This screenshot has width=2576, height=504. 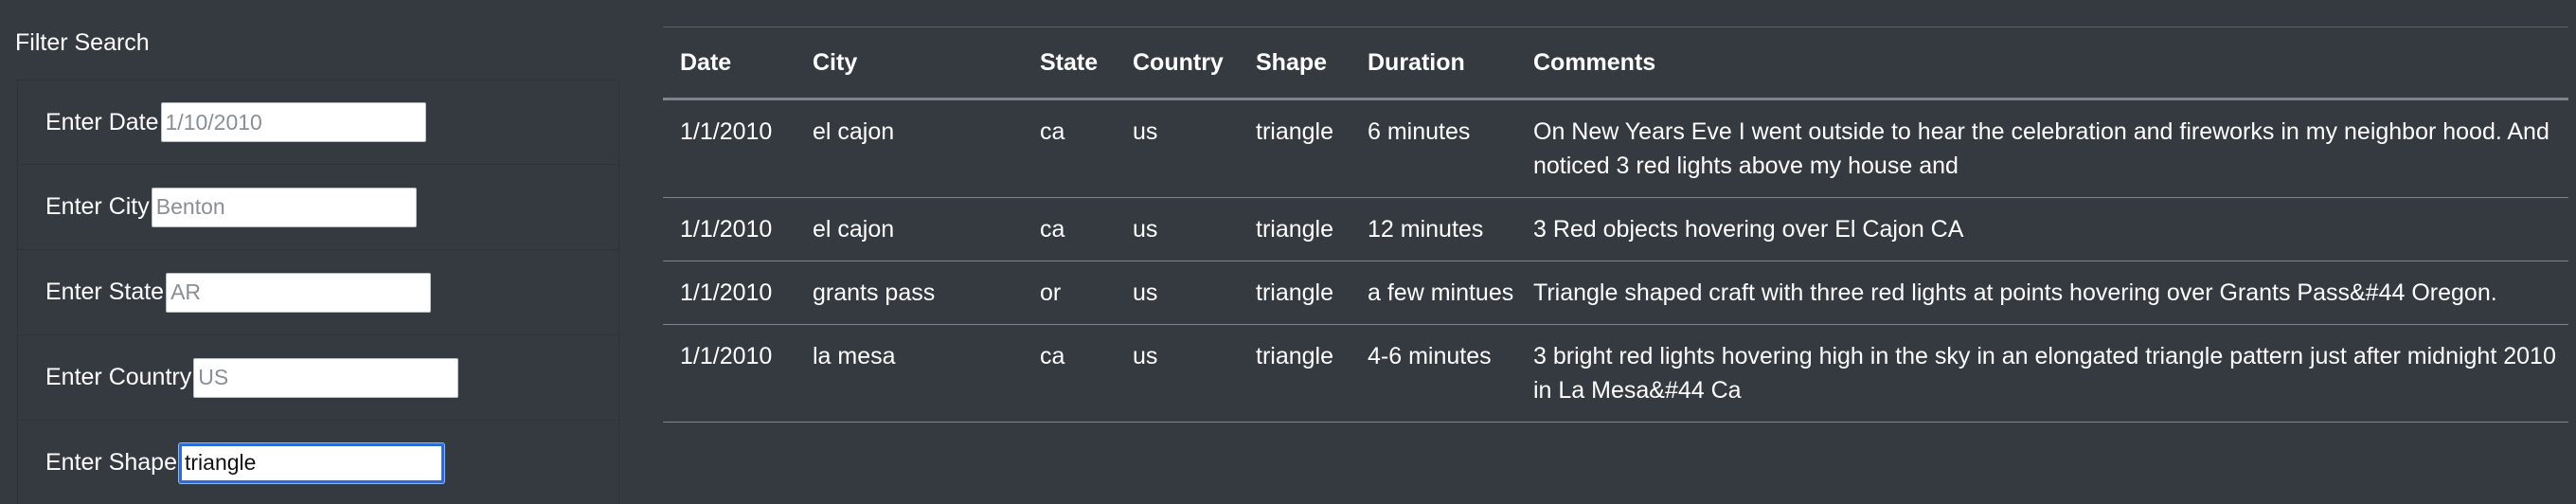 What do you see at coordinates (1295, 64) in the screenshot?
I see `header-shape: Shape` at bounding box center [1295, 64].